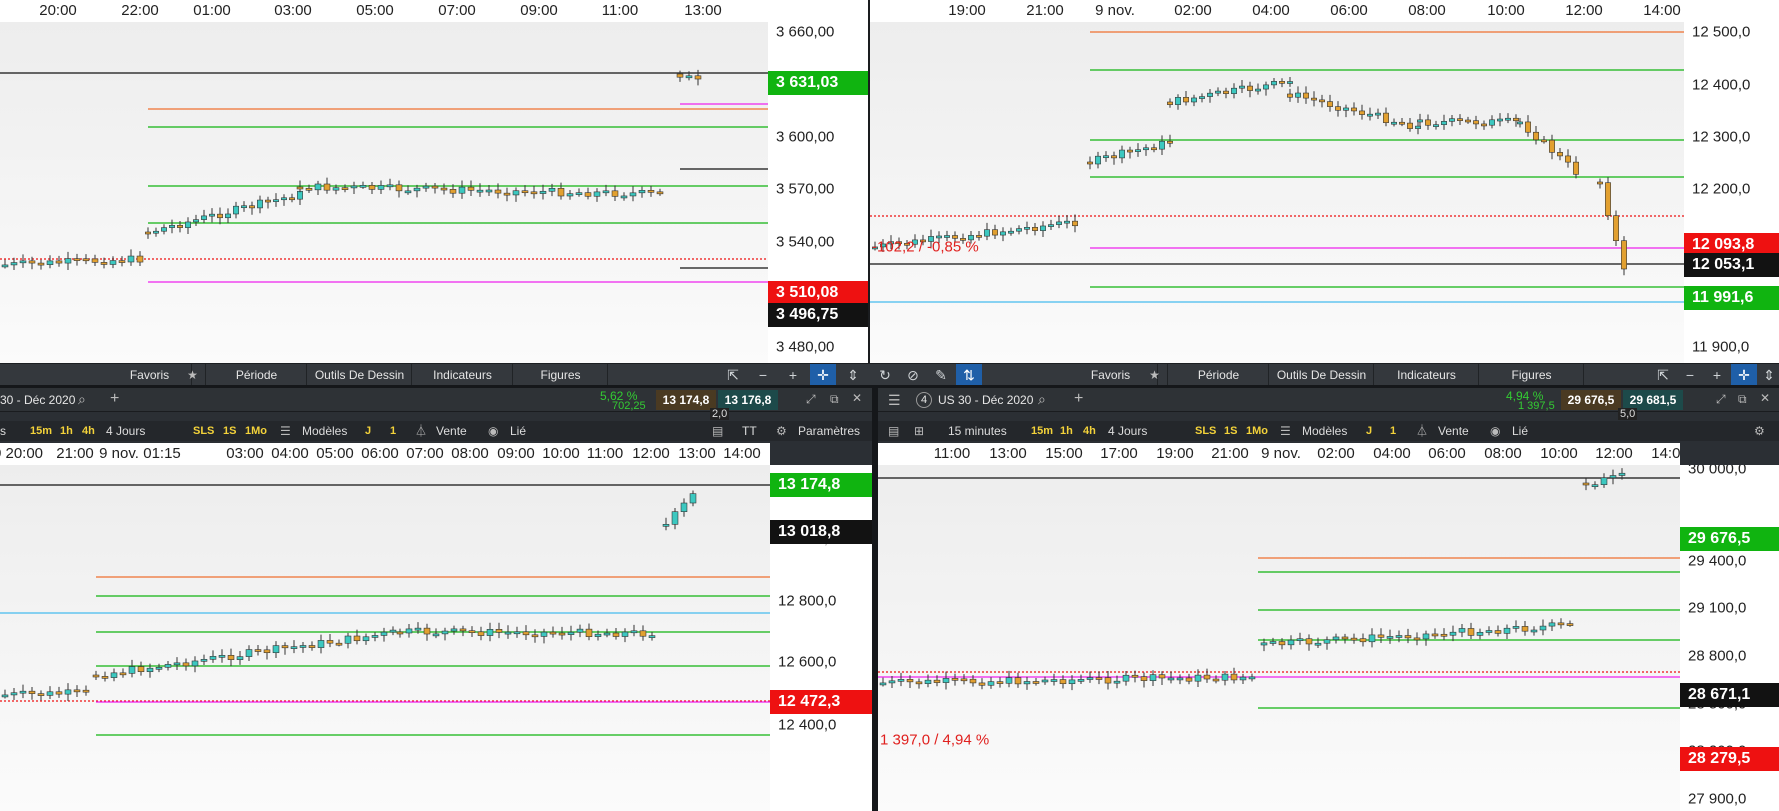 The width and height of the screenshot is (1779, 811). I want to click on cancel-icon: ⊘, so click(913, 375).